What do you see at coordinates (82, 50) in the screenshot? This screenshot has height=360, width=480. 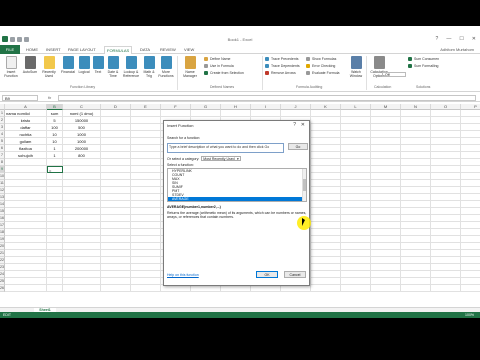 I see `tab-page-layout: PAGE LAYOUT` at bounding box center [82, 50].